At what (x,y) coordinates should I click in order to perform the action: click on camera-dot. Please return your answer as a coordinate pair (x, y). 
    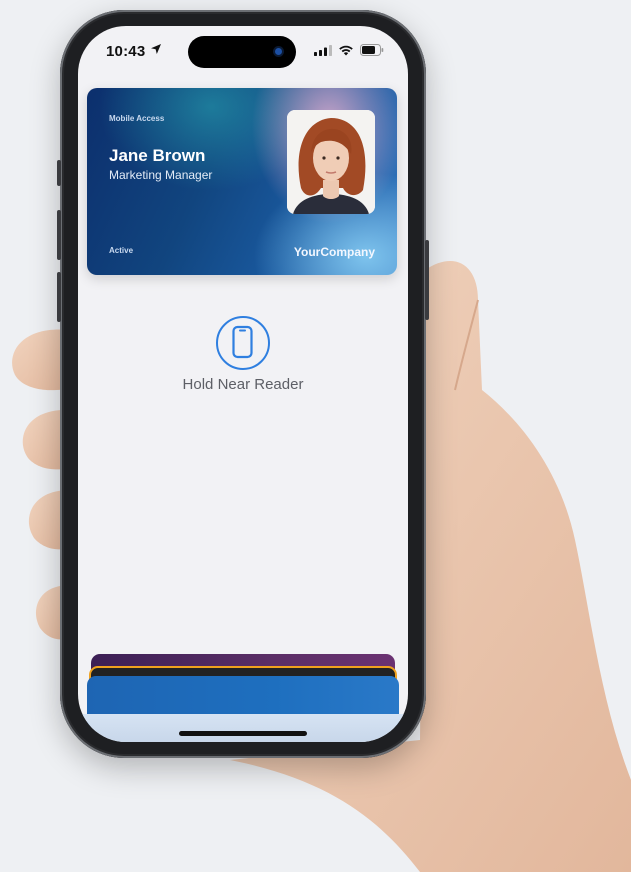
    Looking at the image, I should click on (278, 51).